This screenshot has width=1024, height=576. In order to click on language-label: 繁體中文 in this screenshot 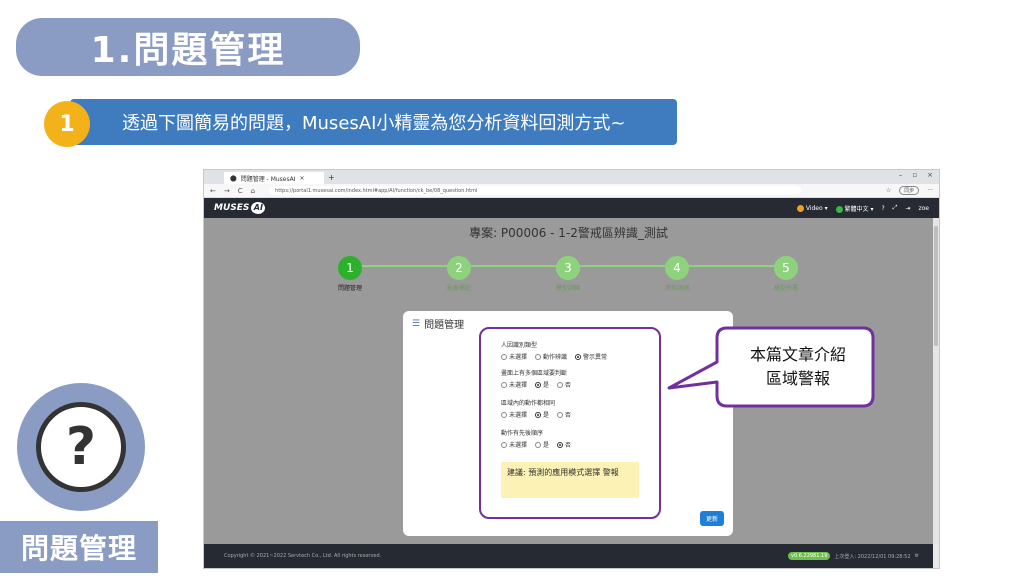, I will do `click(856, 209)`.